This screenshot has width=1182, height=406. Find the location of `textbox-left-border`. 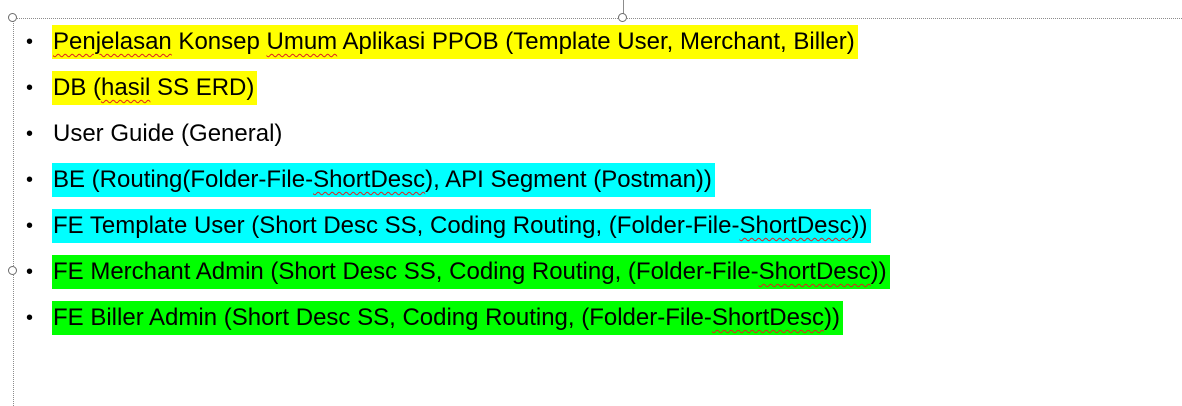

textbox-left-border is located at coordinates (13, 212).